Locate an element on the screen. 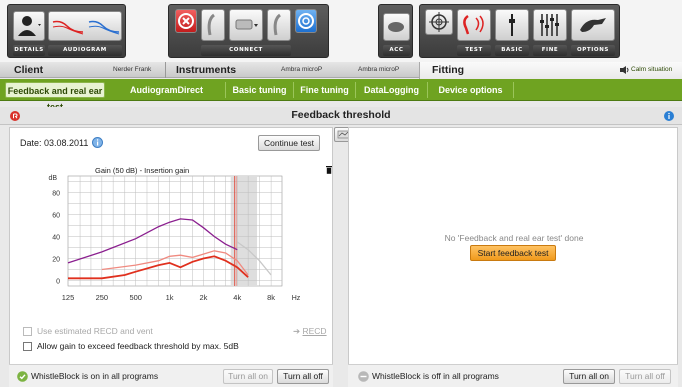  tab-audiogram-direct: AudiogramDirect is located at coordinates (167, 90).